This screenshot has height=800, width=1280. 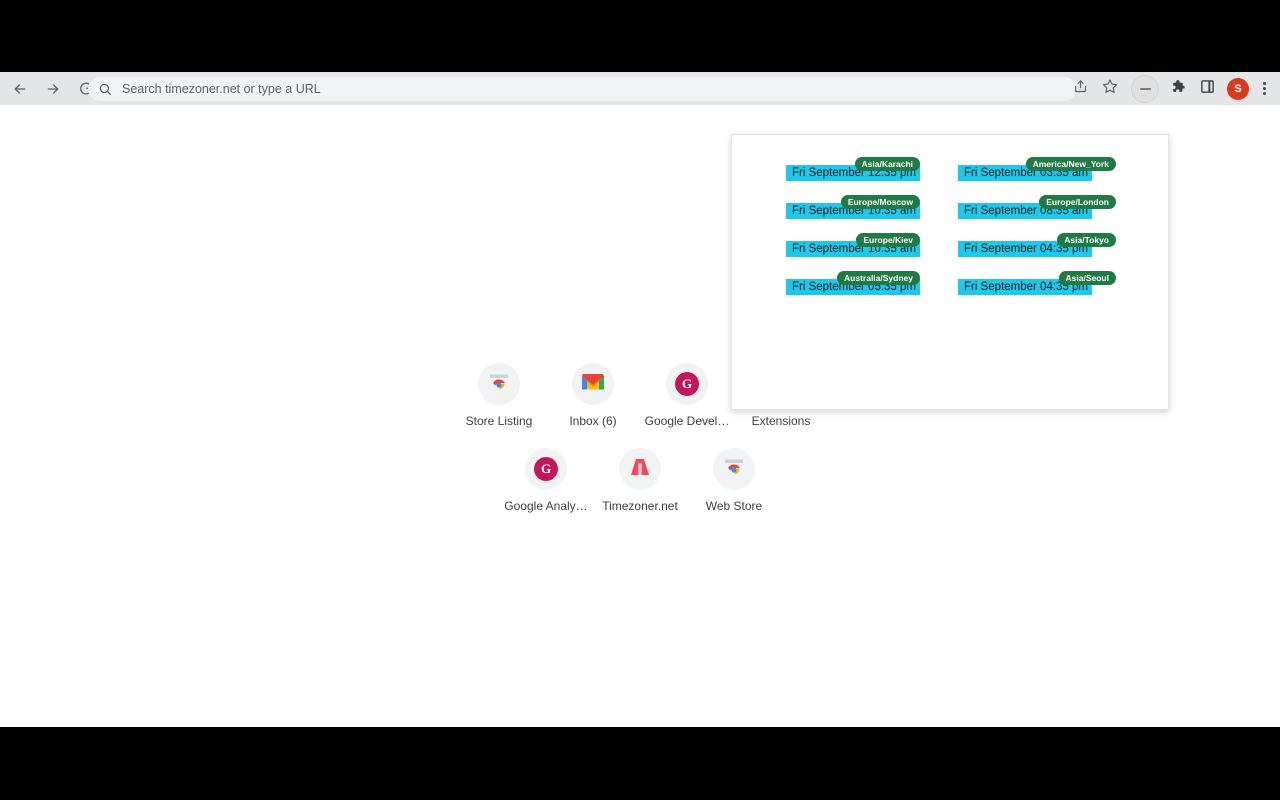 I want to click on timezone-name-badge: Asia/Tokyo, so click(x=1086, y=240).